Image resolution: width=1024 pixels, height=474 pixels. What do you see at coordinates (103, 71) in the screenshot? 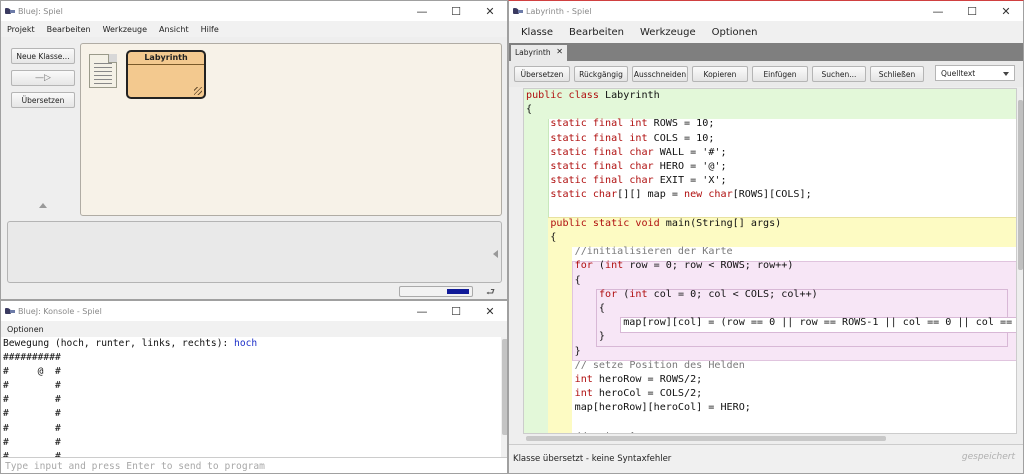
I see `readme-document-icon` at bounding box center [103, 71].